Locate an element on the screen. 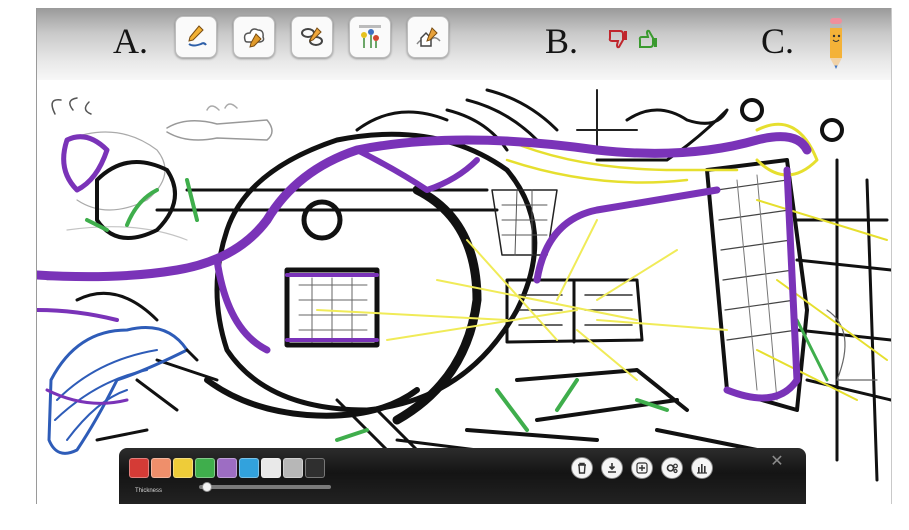  flowers-scene-tool-button is located at coordinates (370, 37).